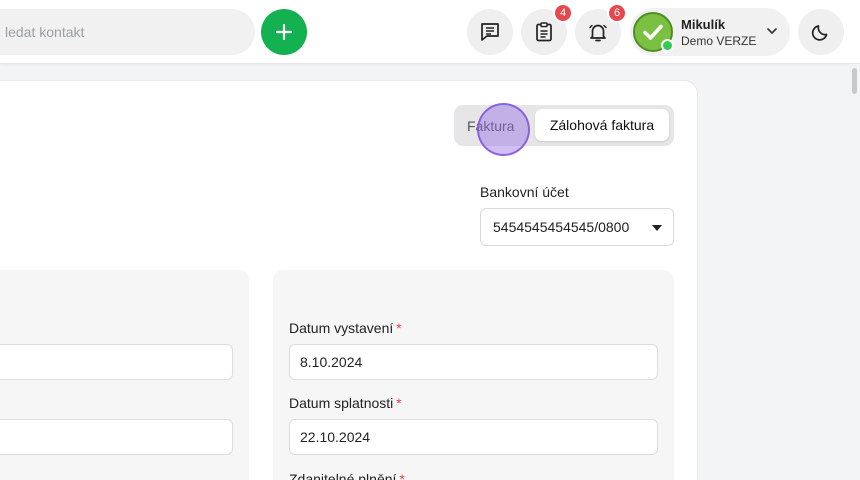 The height and width of the screenshot is (480, 860). I want to click on taxable-date-label: Zdanitelné plnění *, so click(347, 475).